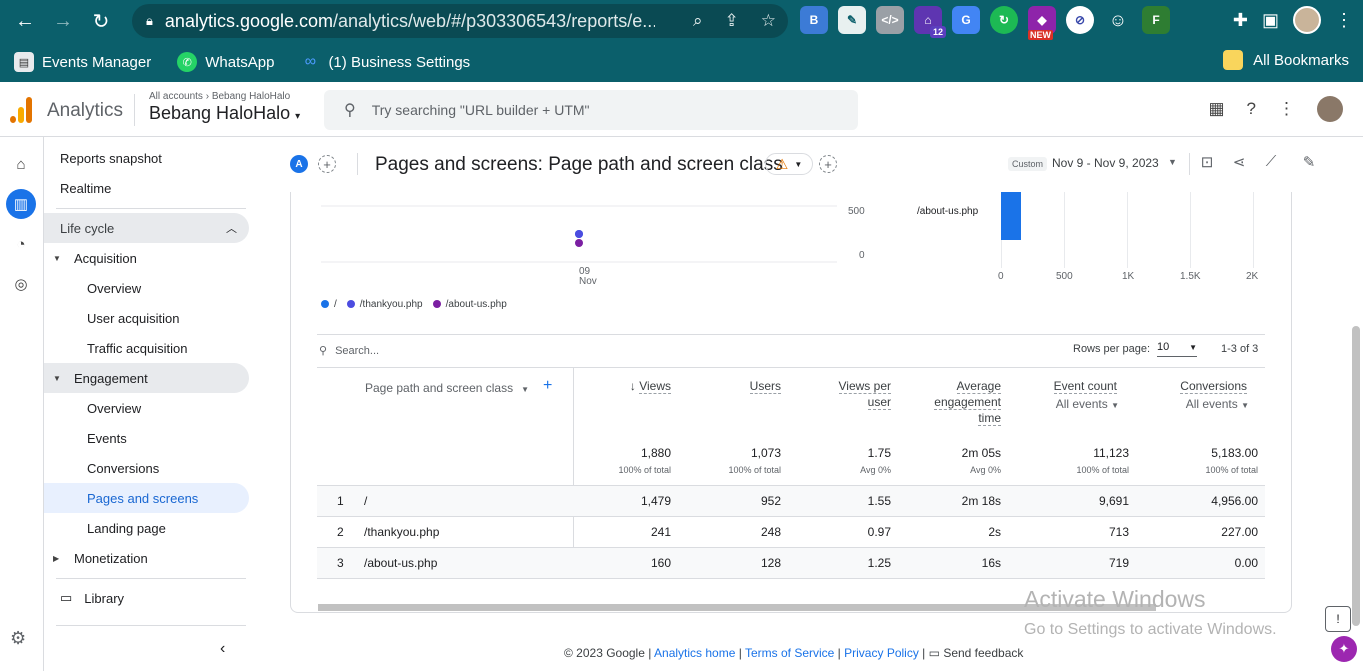  I want to click on customize-report-icon: ⊡, so click(1207, 162).